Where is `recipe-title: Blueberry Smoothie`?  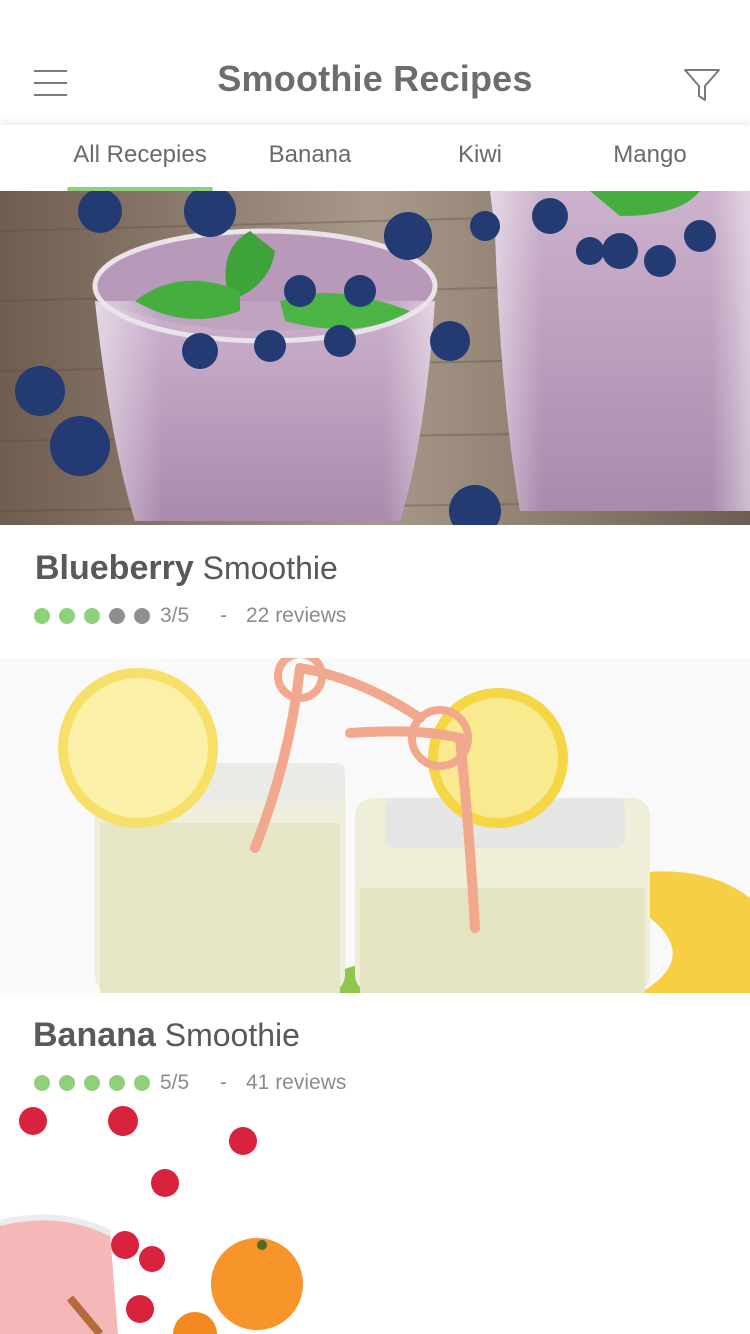 recipe-title: Blueberry Smoothie is located at coordinates (186, 568).